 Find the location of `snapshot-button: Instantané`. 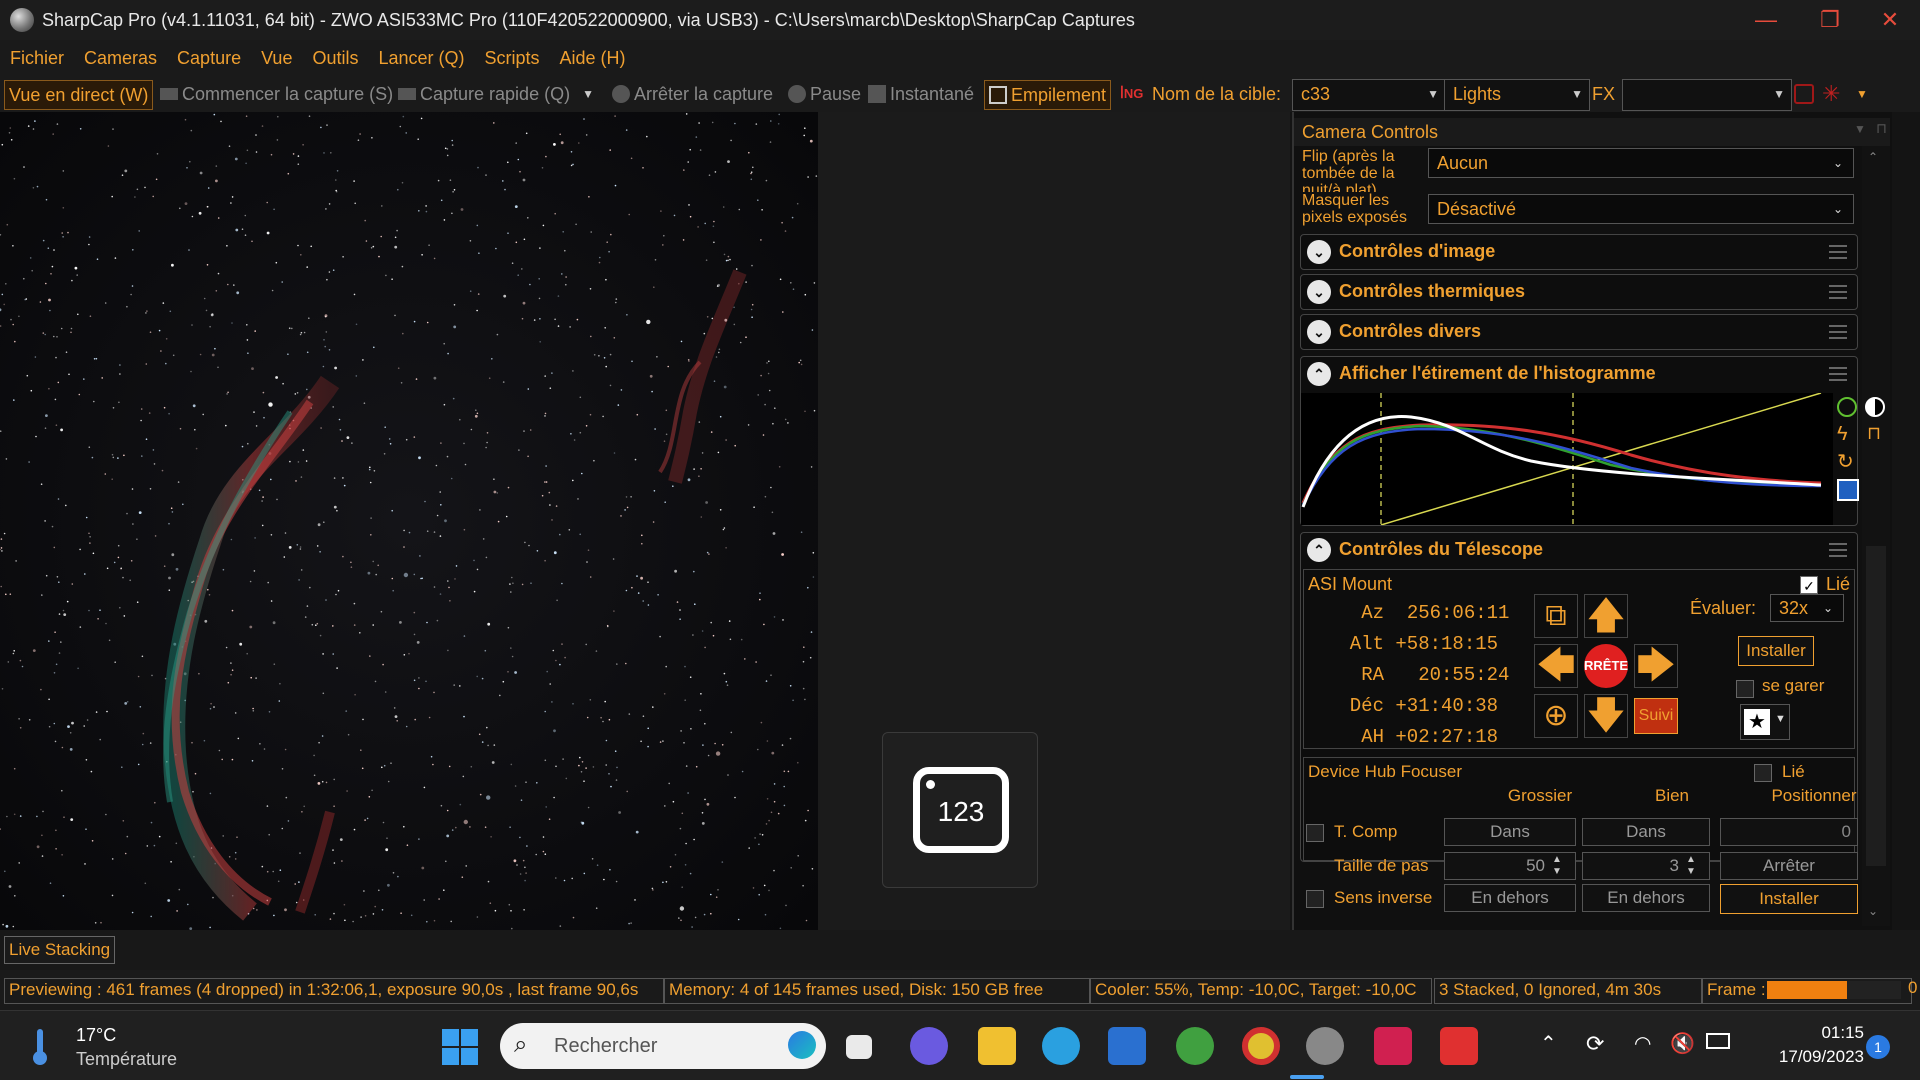

snapshot-button: Instantané is located at coordinates (921, 94).